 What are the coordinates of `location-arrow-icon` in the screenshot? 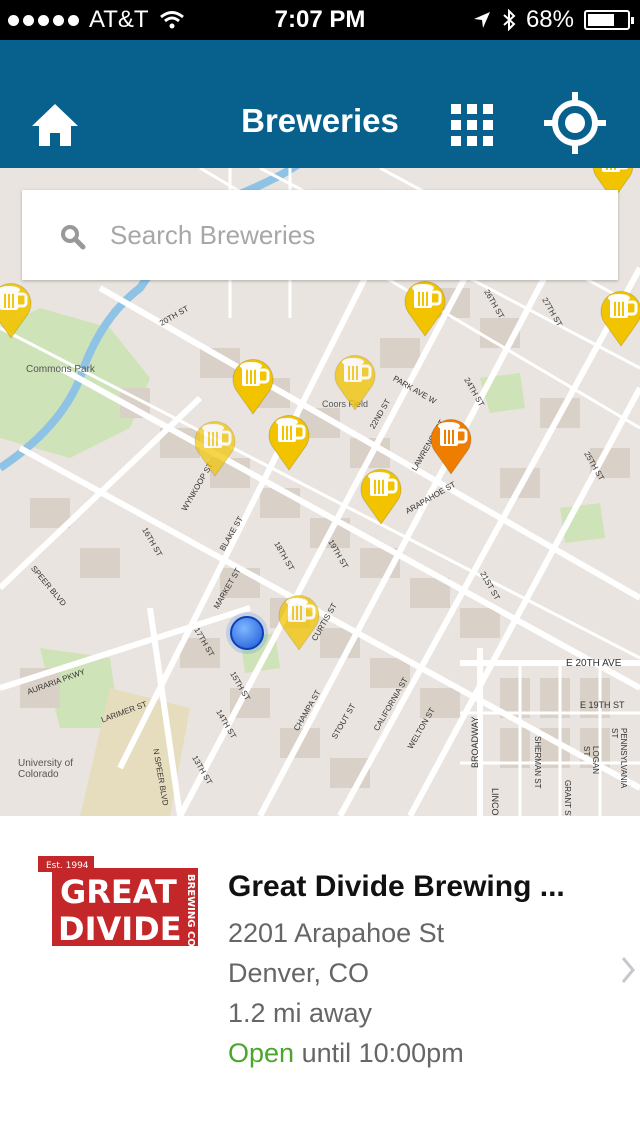 It's located at (481, 20).